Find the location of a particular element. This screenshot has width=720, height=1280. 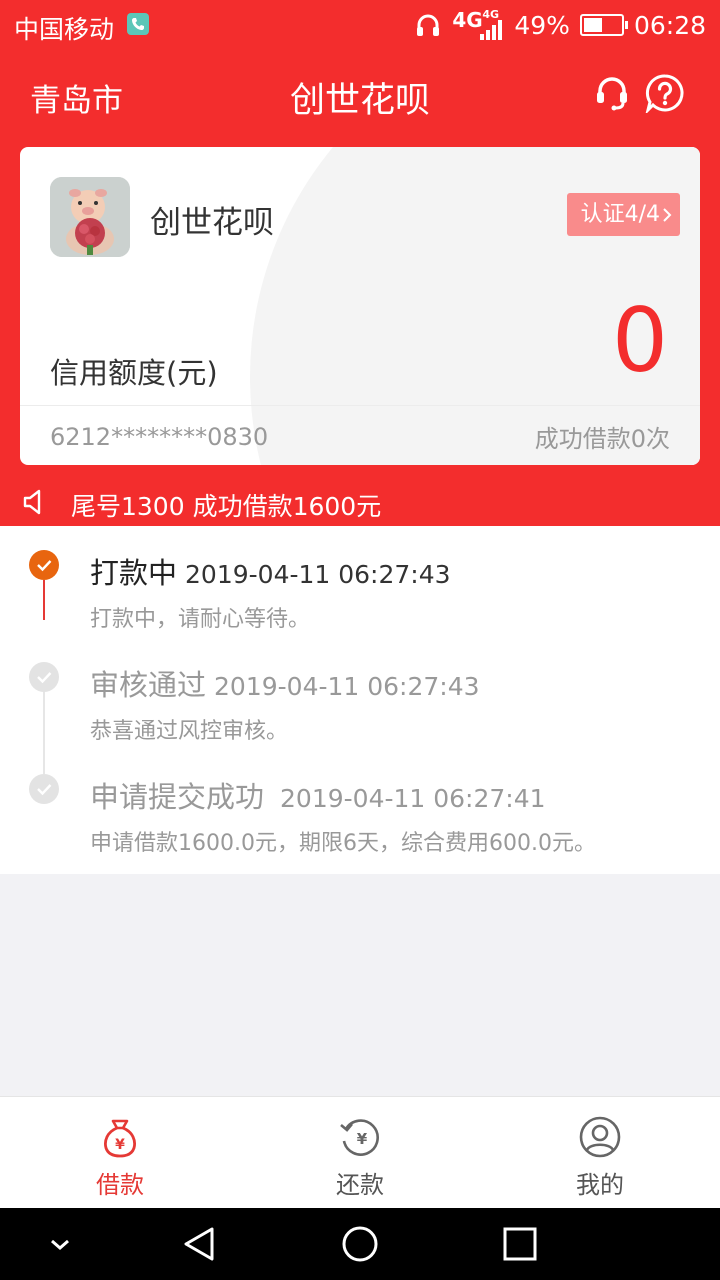

timeline-item: 申请提交成功 2019-04-11 06:27:41 is located at coordinates (318, 795).